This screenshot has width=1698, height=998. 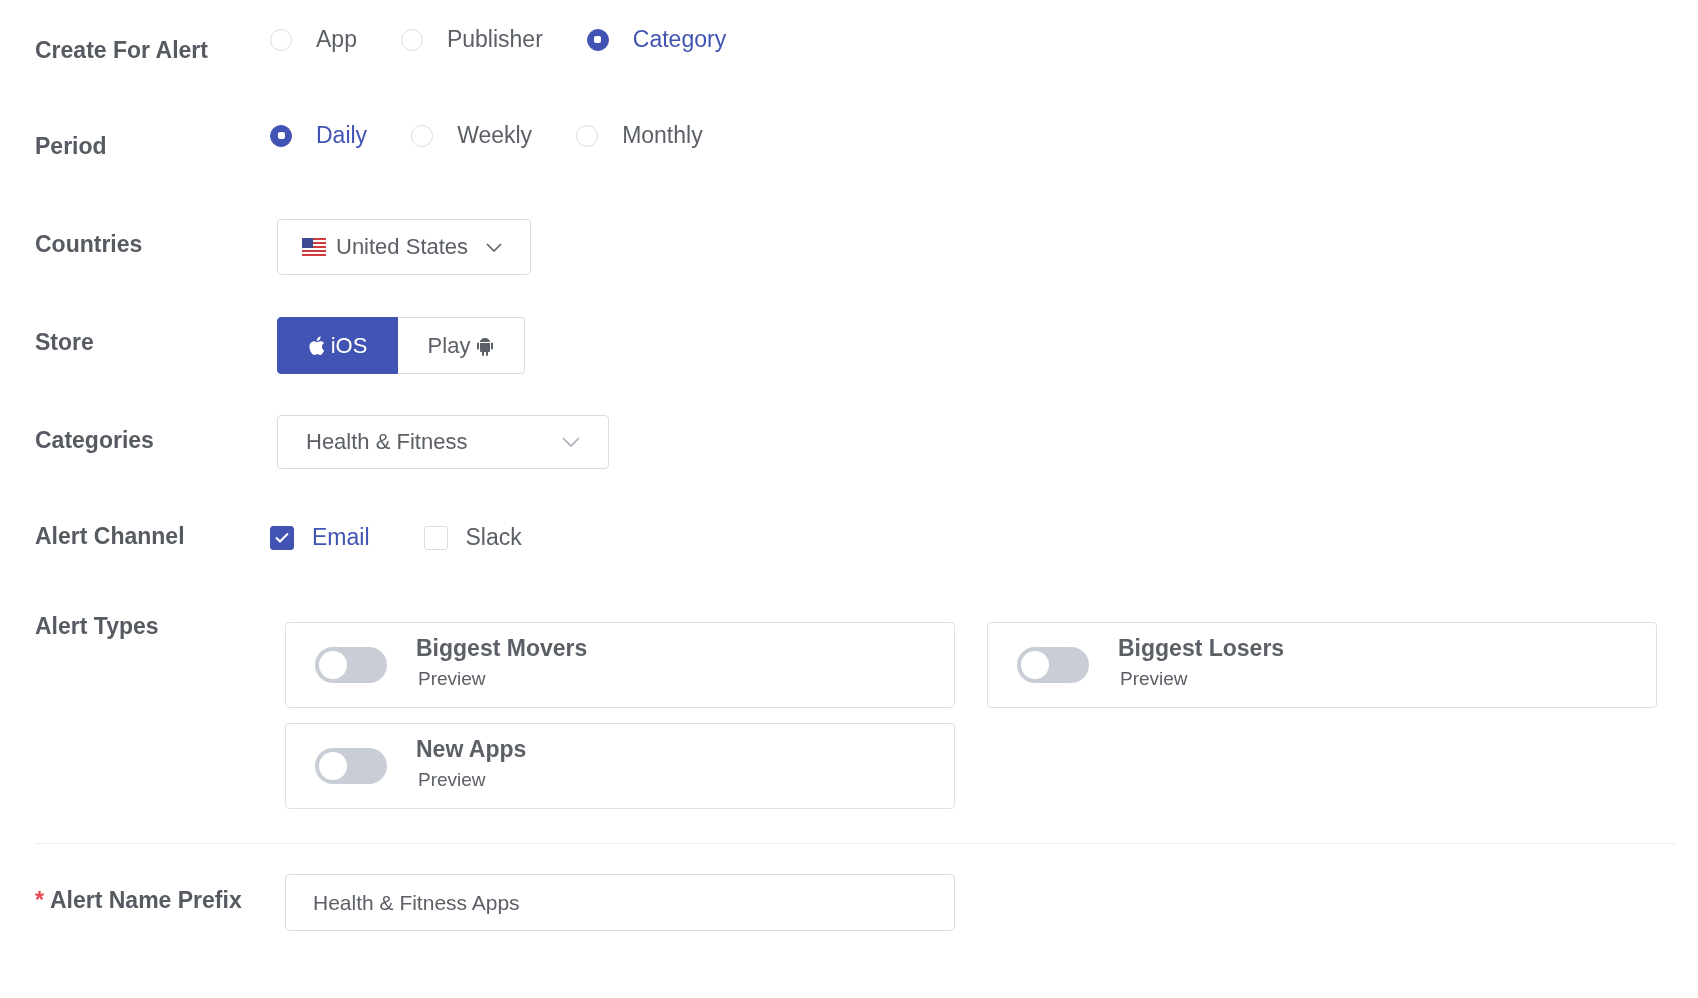 I want to click on option-label: Category, so click(x=679, y=39).